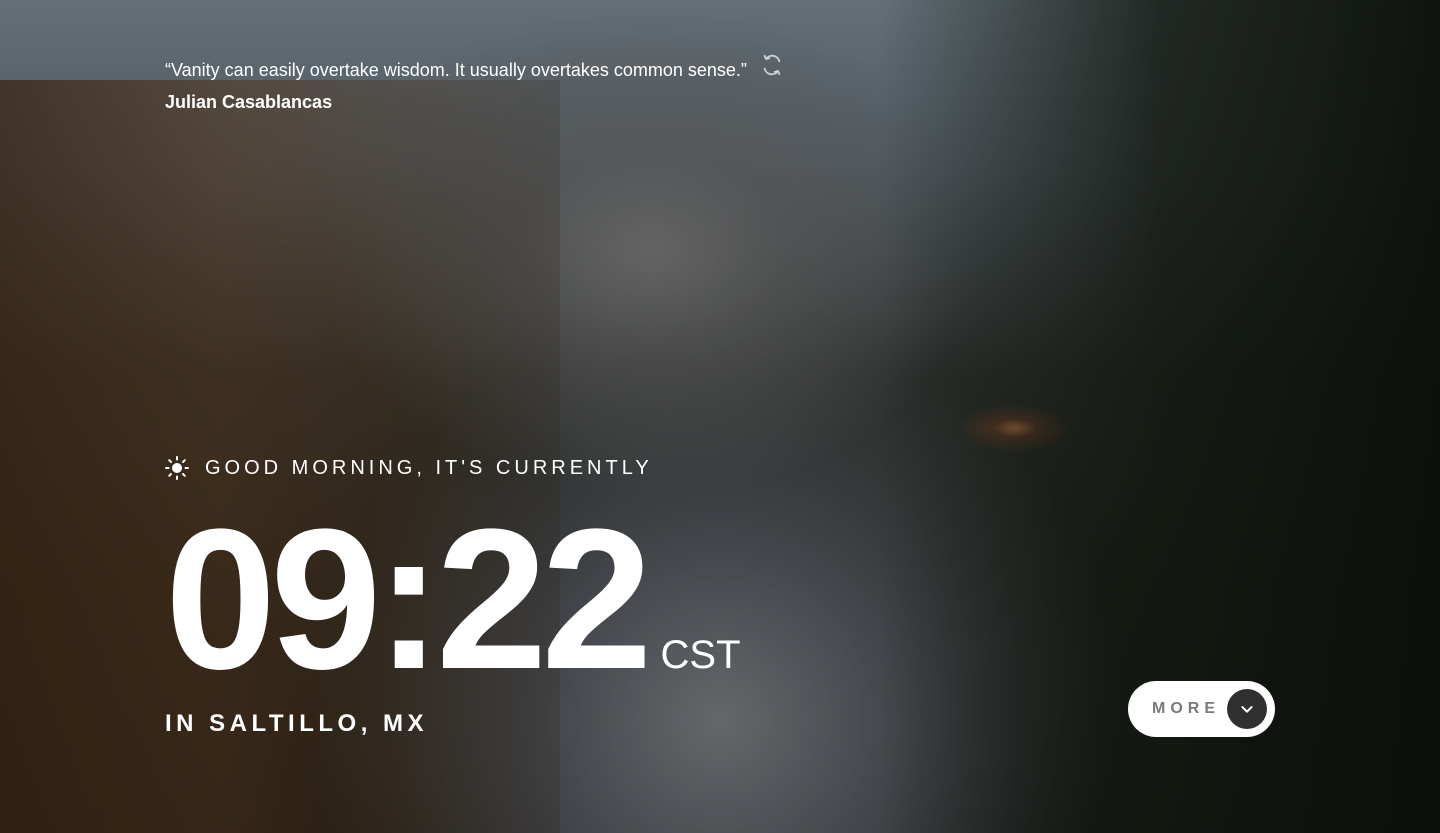  What do you see at coordinates (409, 599) in the screenshot?
I see `current-time: 09:22` at bounding box center [409, 599].